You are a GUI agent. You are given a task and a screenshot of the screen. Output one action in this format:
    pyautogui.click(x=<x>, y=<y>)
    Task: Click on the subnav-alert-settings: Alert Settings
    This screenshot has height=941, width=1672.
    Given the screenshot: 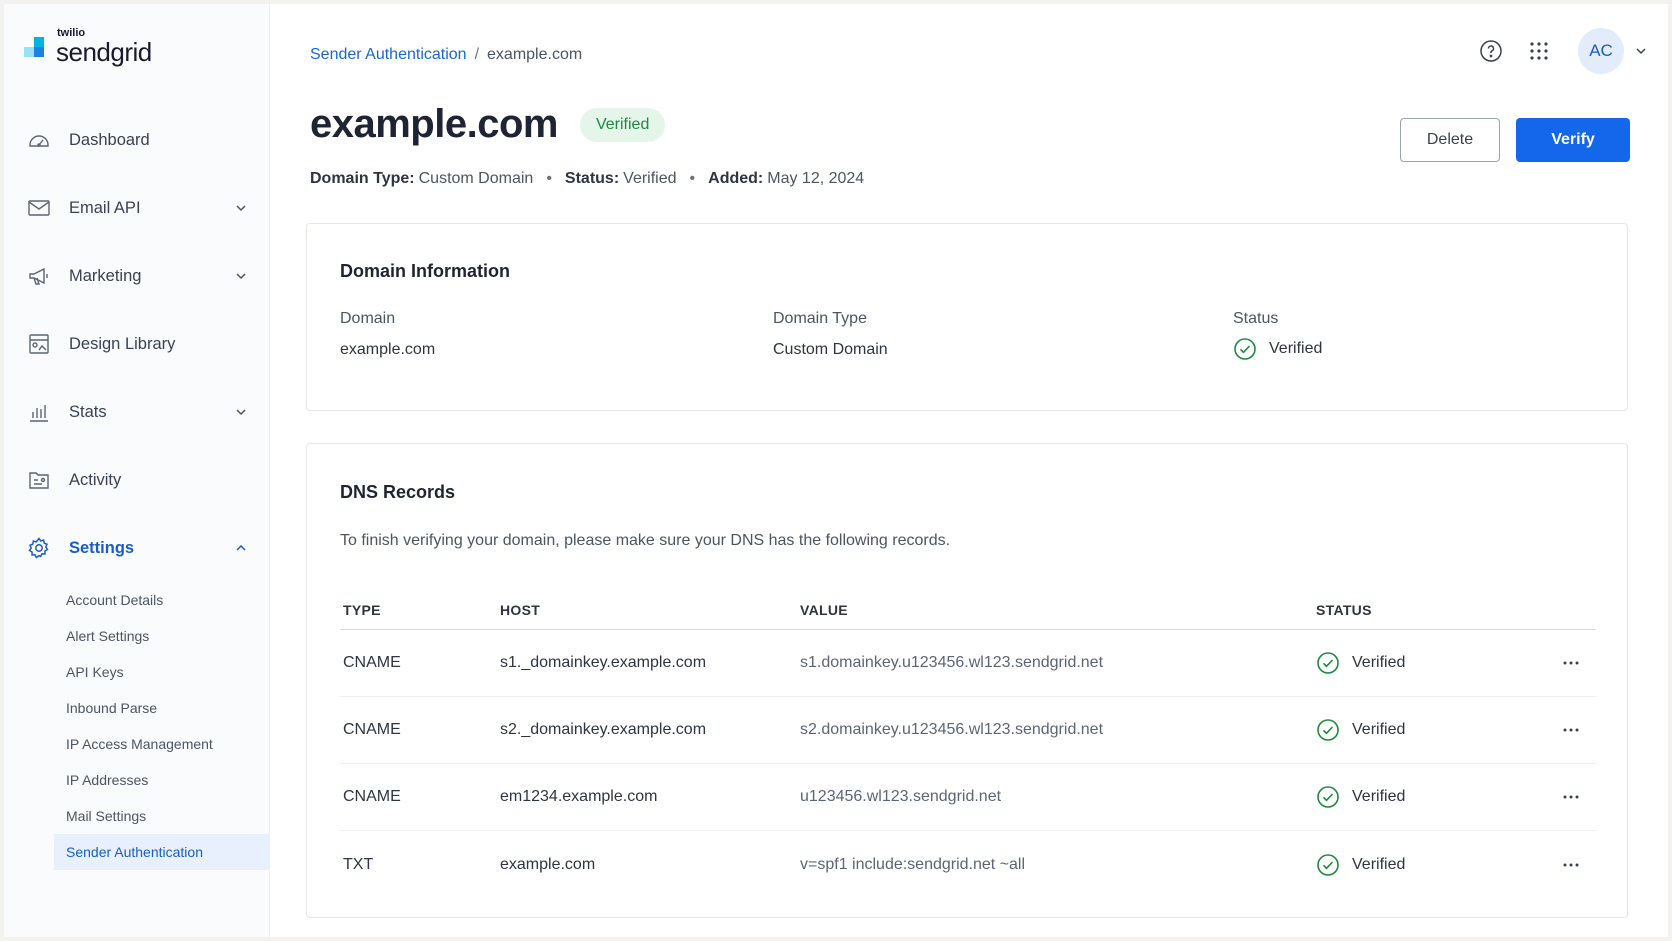 What is the action you would take?
    pyautogui.click(x=162, y=636)
    